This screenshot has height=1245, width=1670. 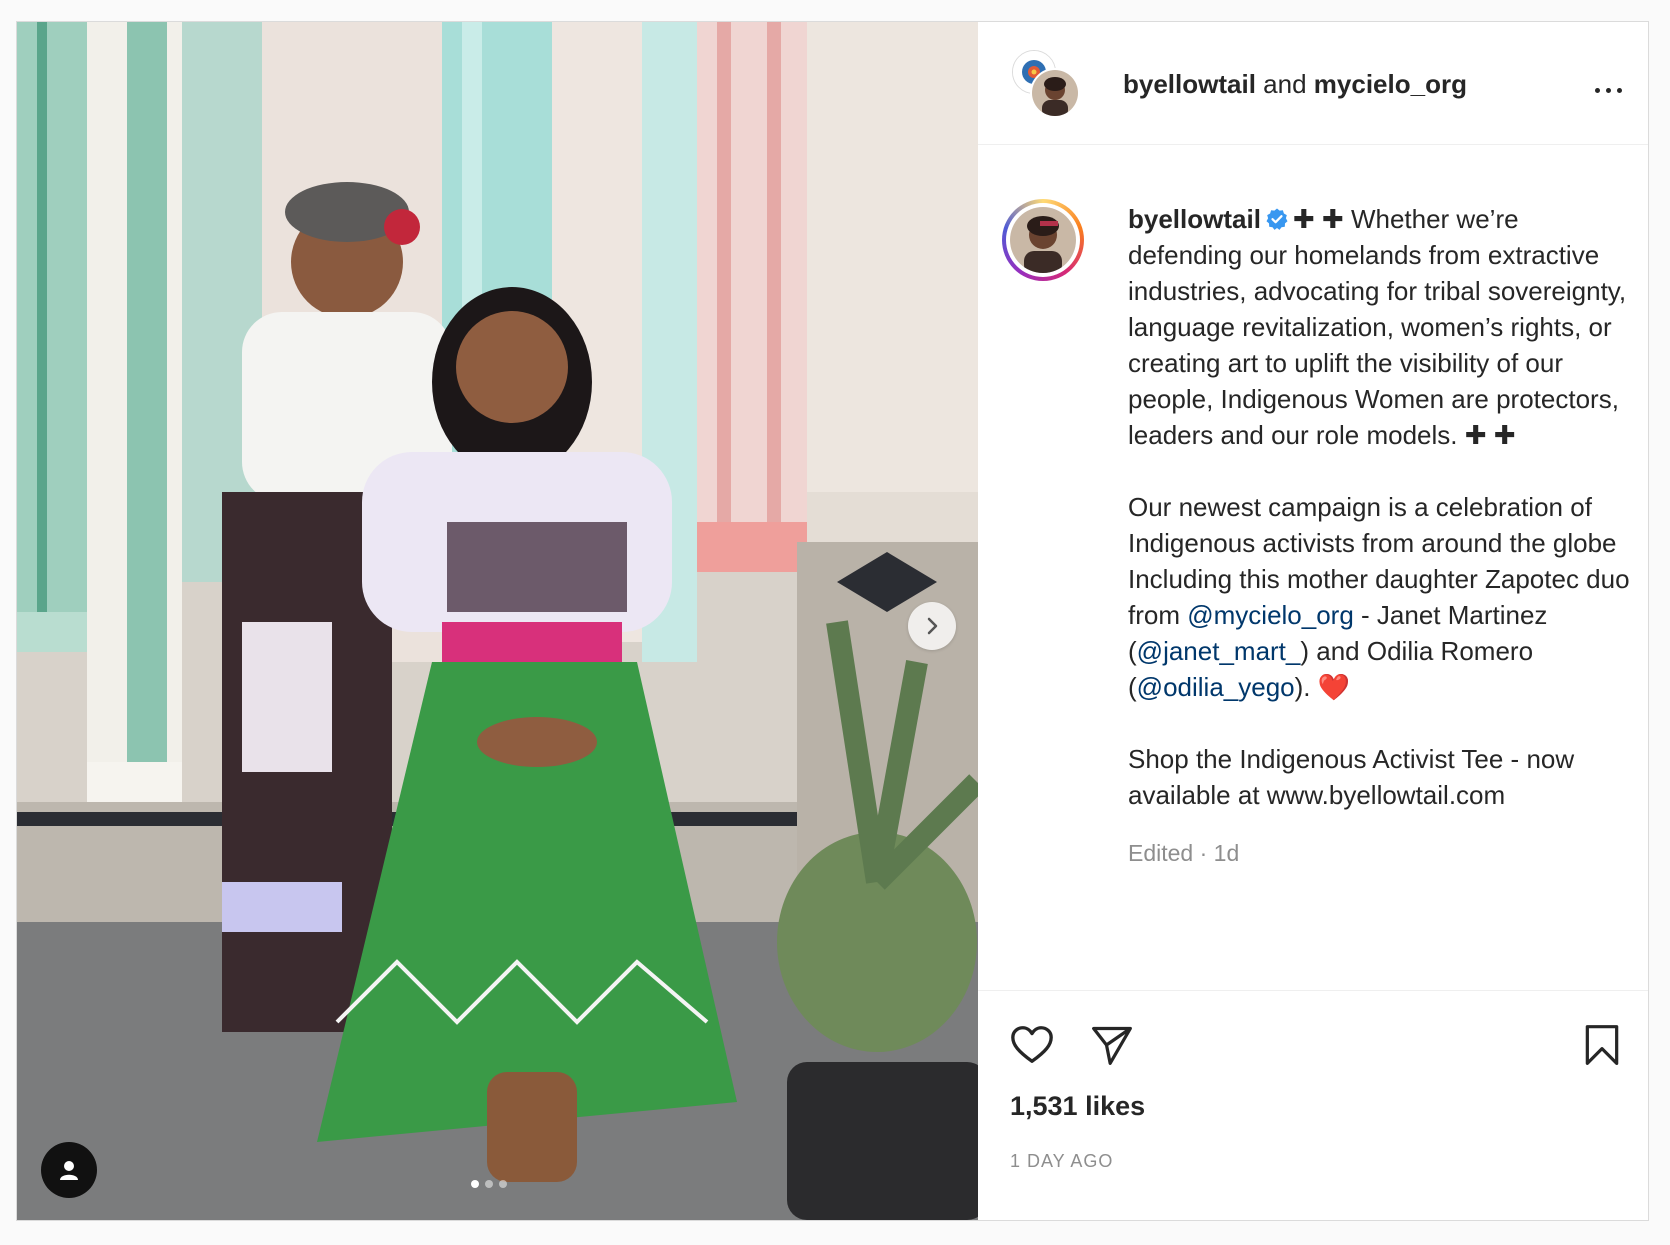 I want to click on chevron-right-icon, so click(x=932, y=626).